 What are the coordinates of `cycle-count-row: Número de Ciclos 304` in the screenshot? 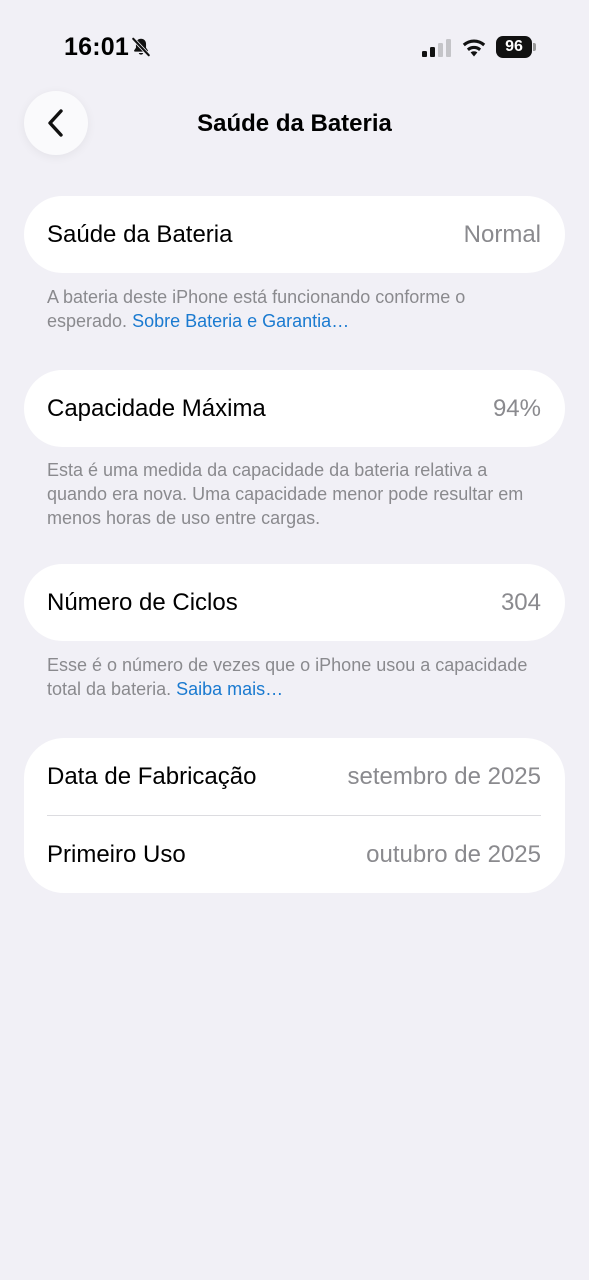 It's located at (294, 602).